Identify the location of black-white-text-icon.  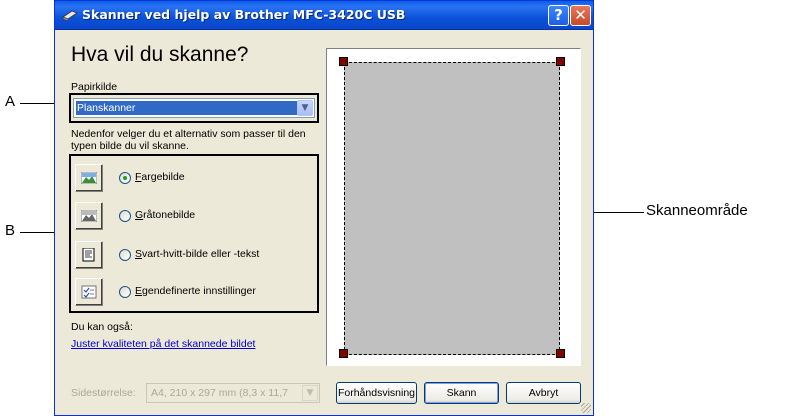
(89, 255).